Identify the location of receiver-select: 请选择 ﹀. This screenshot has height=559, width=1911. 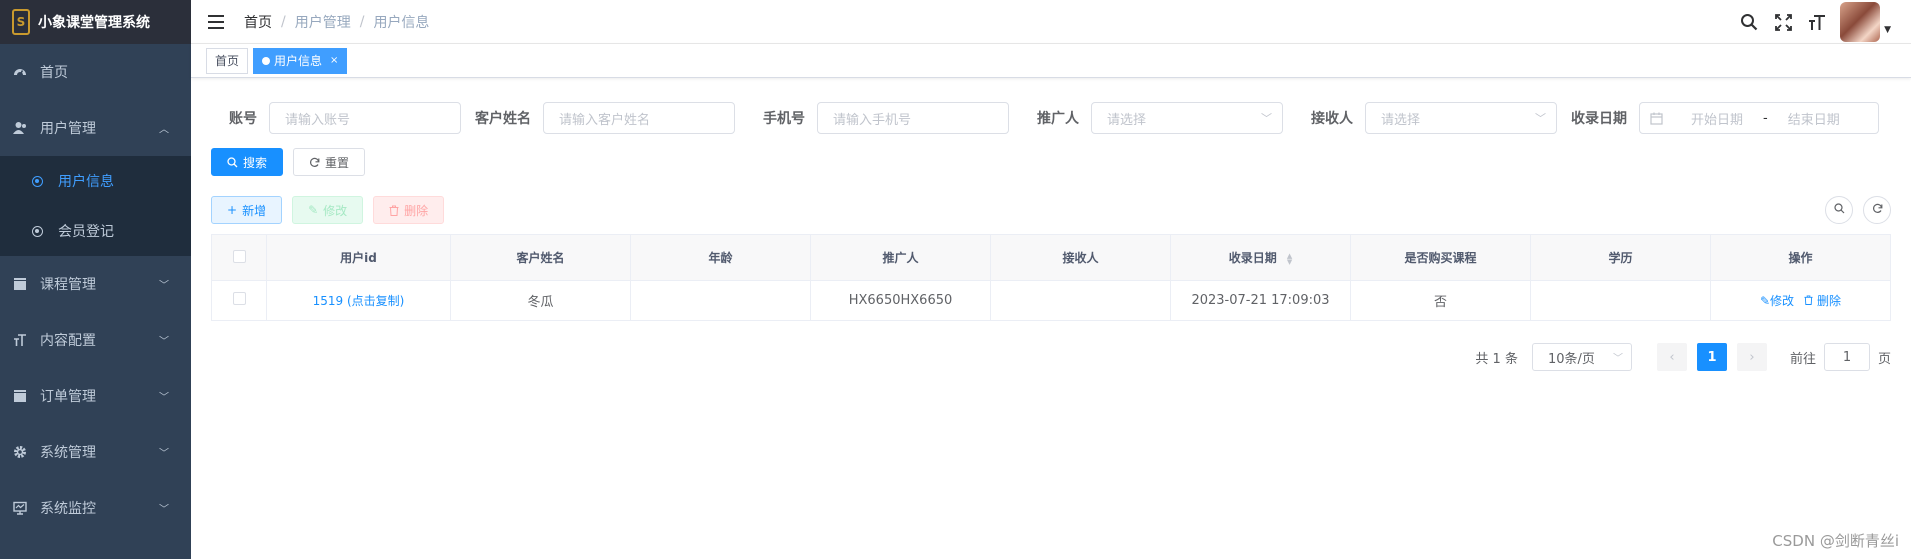
(1461, 118).